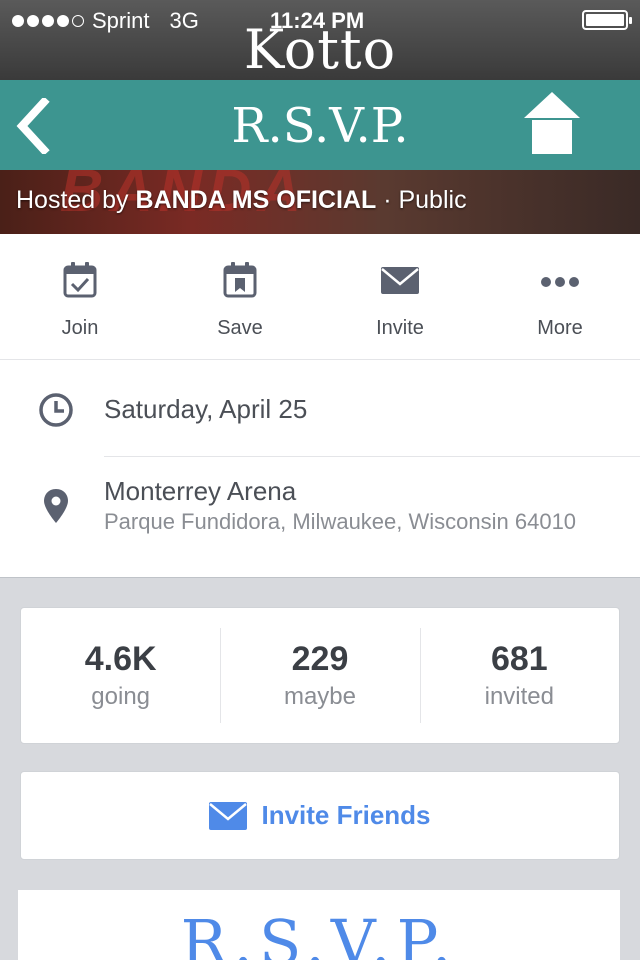 The height and width of the screenshot is (960, 640). Describe the element at coordinates (320, 125) in the screenshot. I see `page-header: R.S.V.P.` at that location.